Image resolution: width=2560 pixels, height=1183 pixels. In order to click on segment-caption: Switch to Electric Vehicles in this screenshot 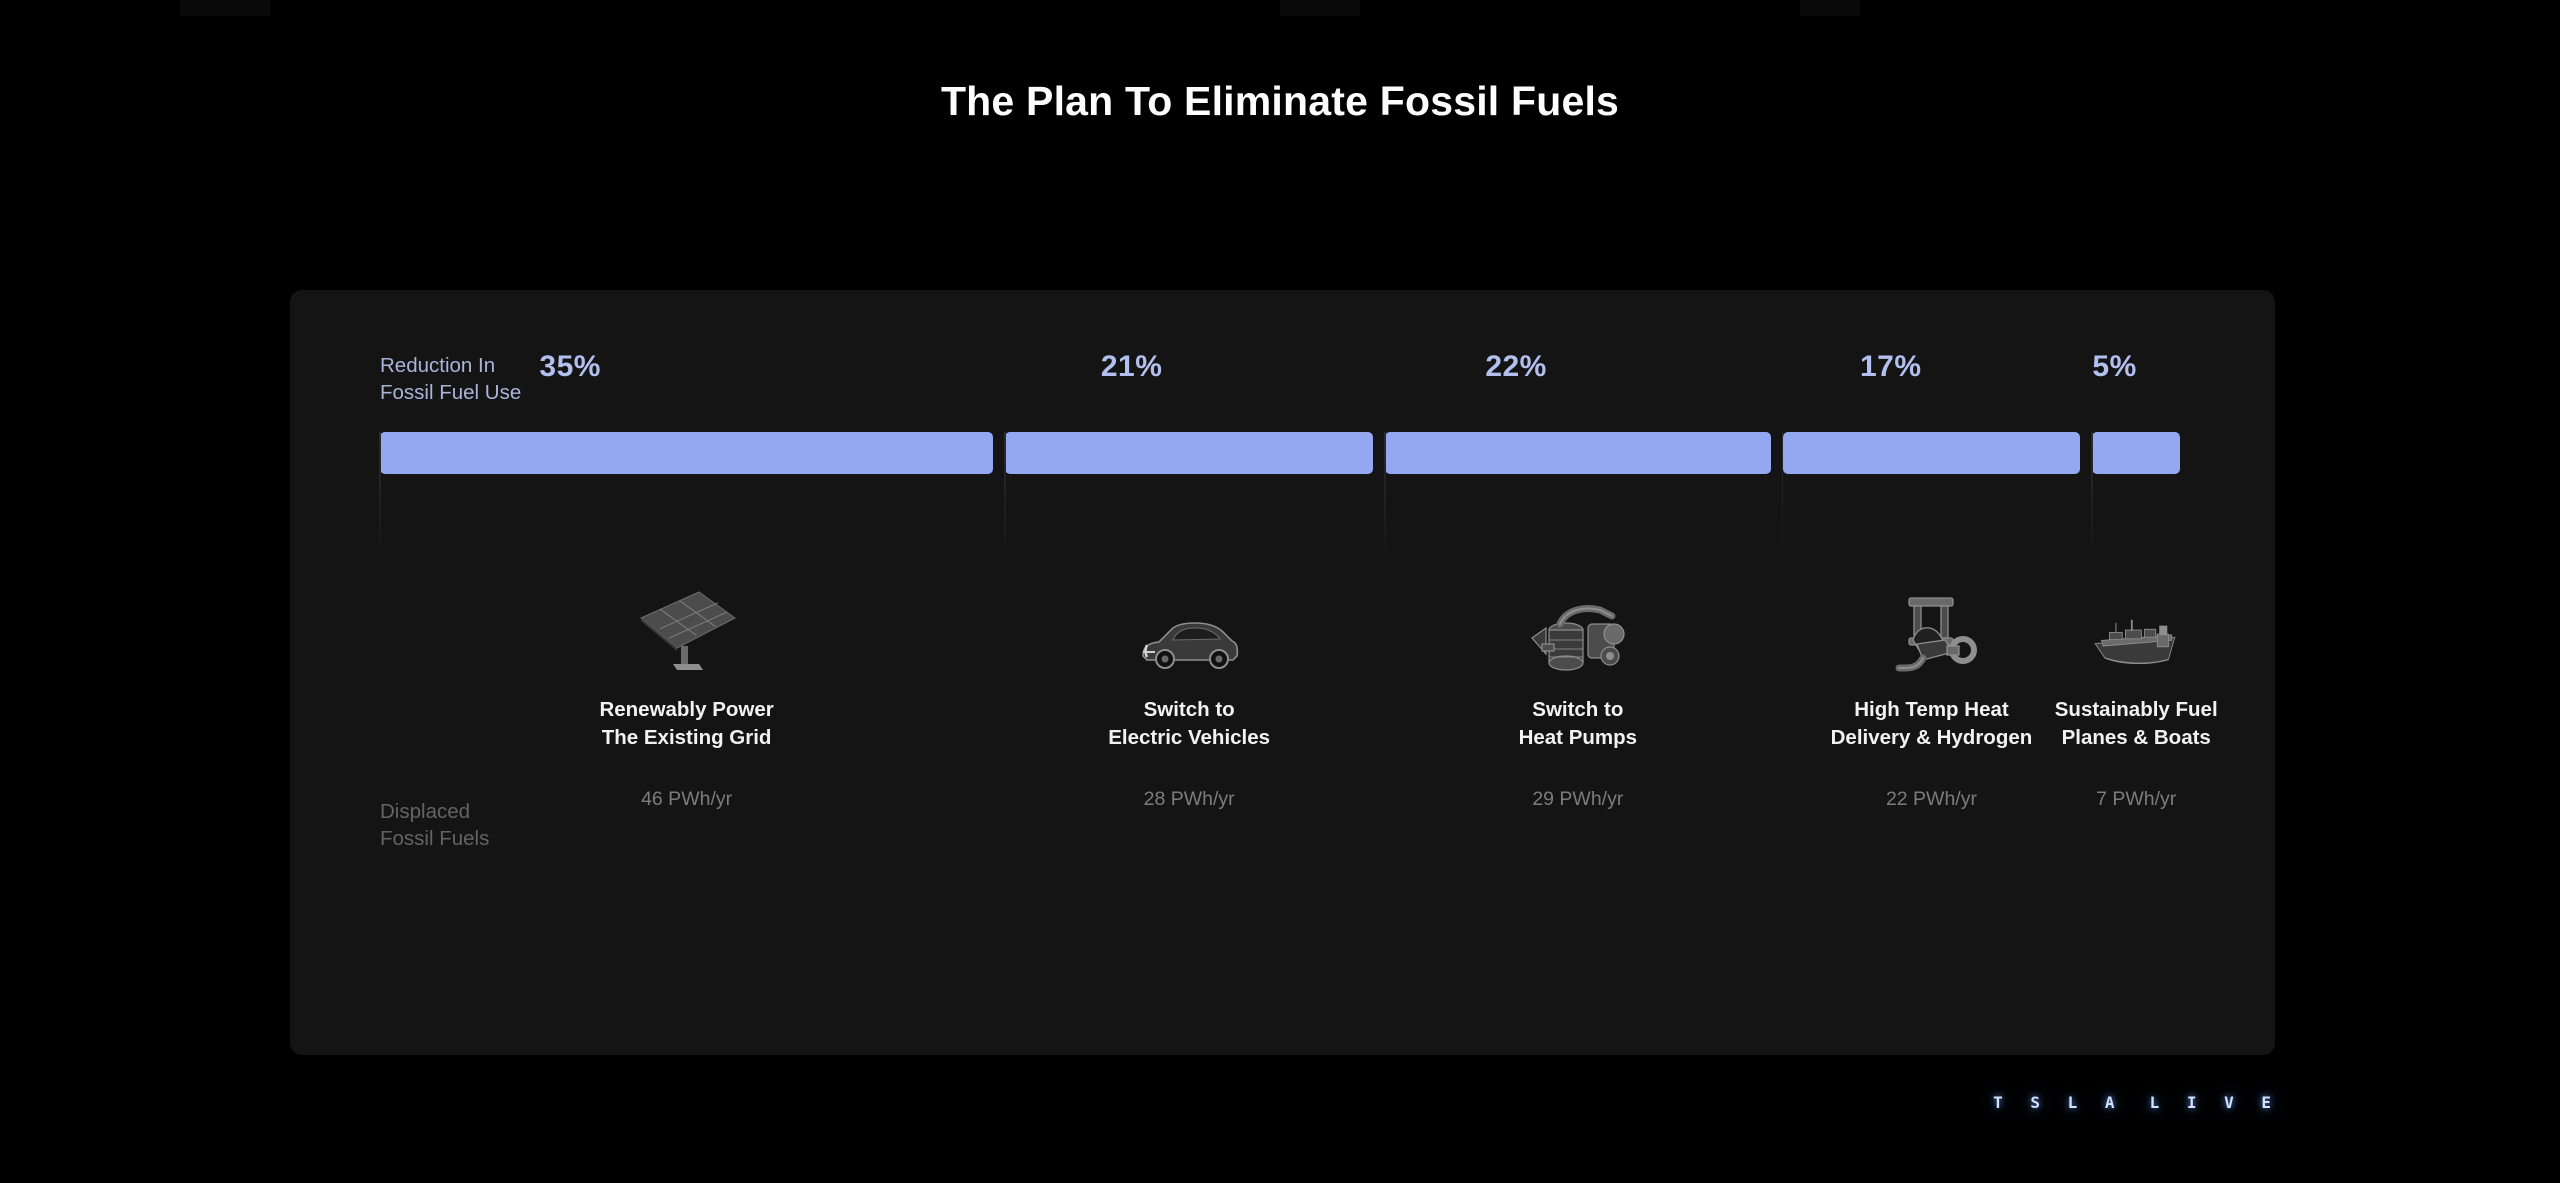, I will do `click(1189, 723)`.